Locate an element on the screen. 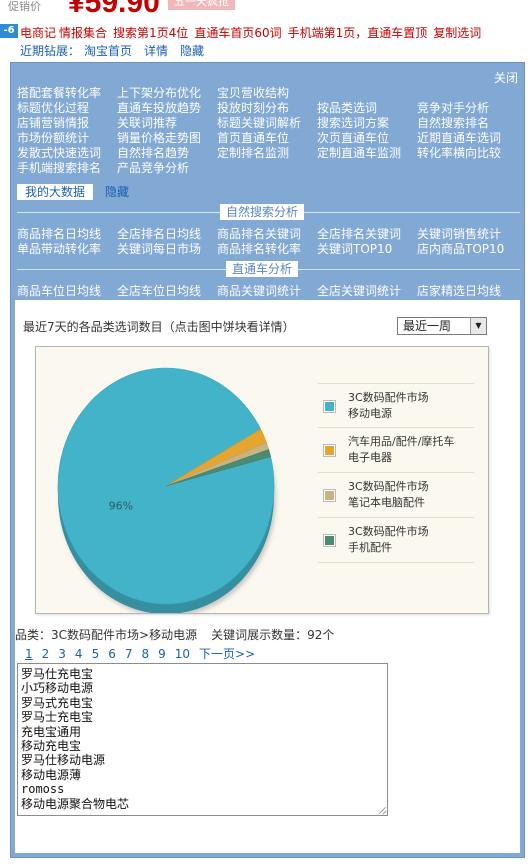 The height and width of the screenshot is (866, 530). through-train-header: 直通车分析 is located at coordinates (268, 269).